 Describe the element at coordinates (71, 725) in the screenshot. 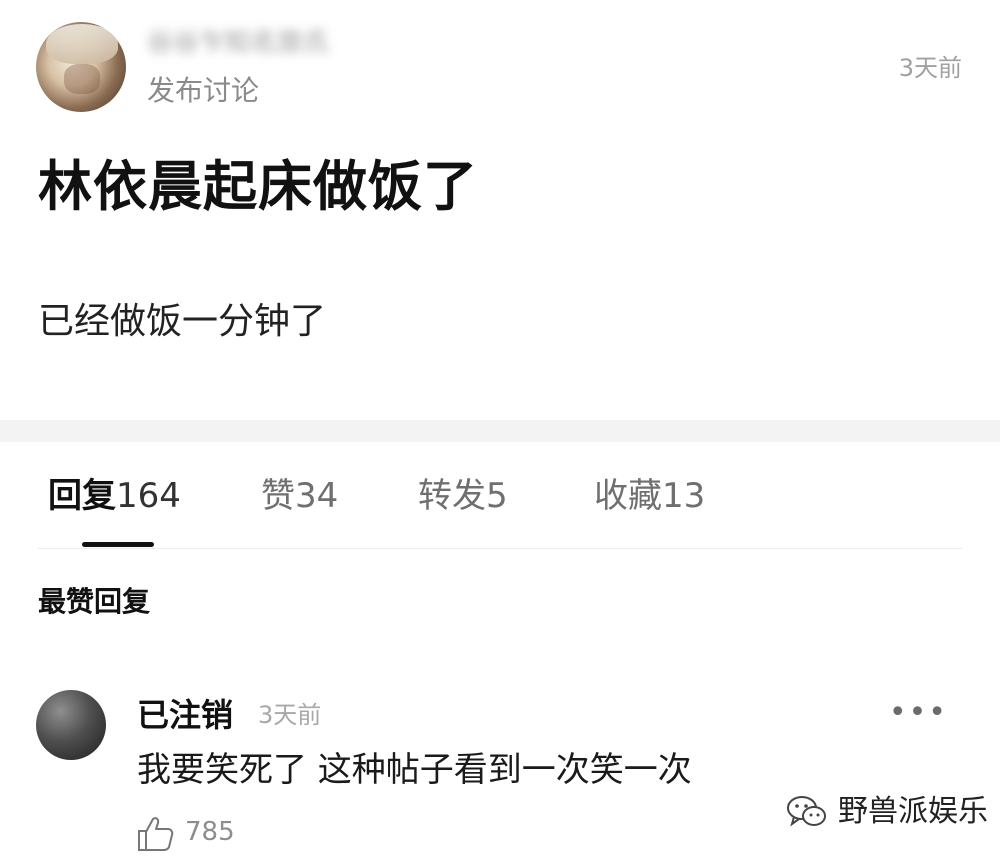

I see `reply-avatar` at that location.